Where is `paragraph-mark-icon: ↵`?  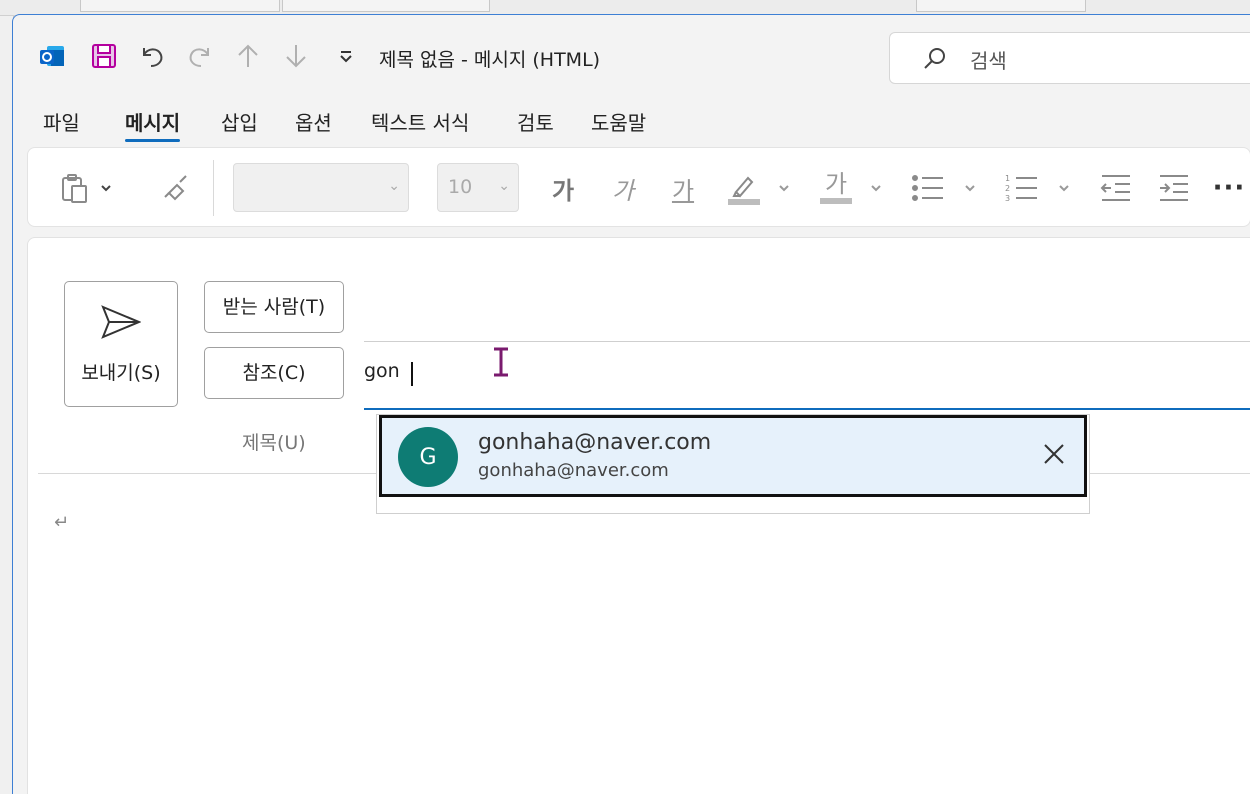
paragraph-mark-icon: ↵ is located at coordinates (62, 522).